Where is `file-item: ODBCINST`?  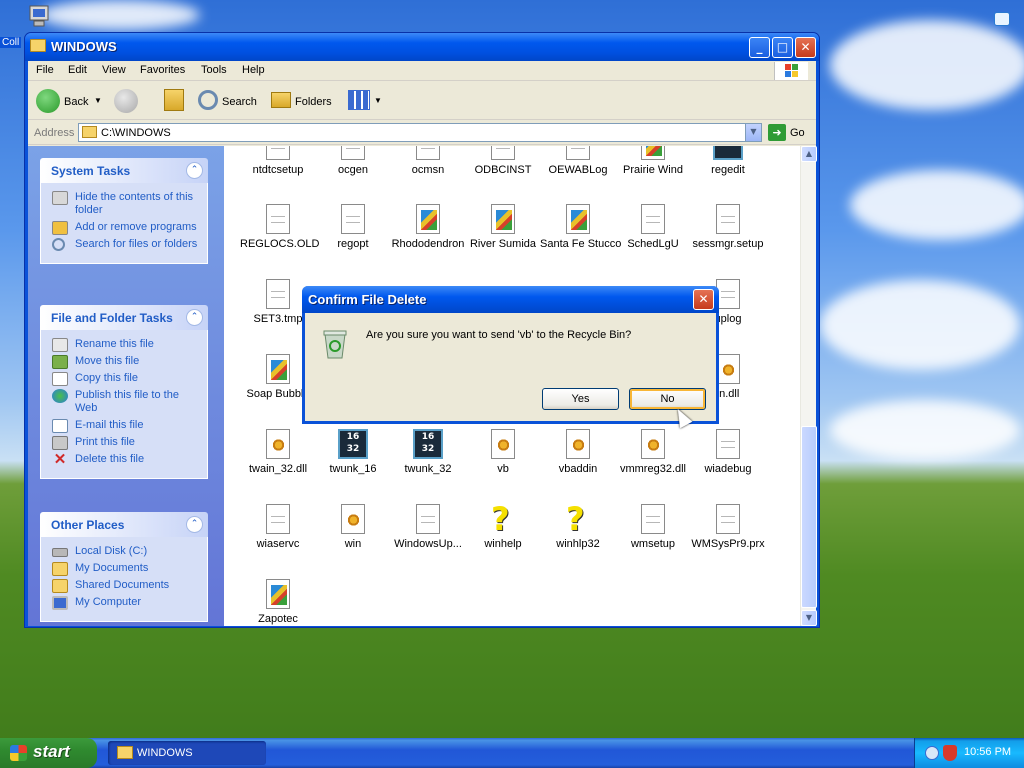
file-item: ODBCINST is located at coordinates (503, 161).